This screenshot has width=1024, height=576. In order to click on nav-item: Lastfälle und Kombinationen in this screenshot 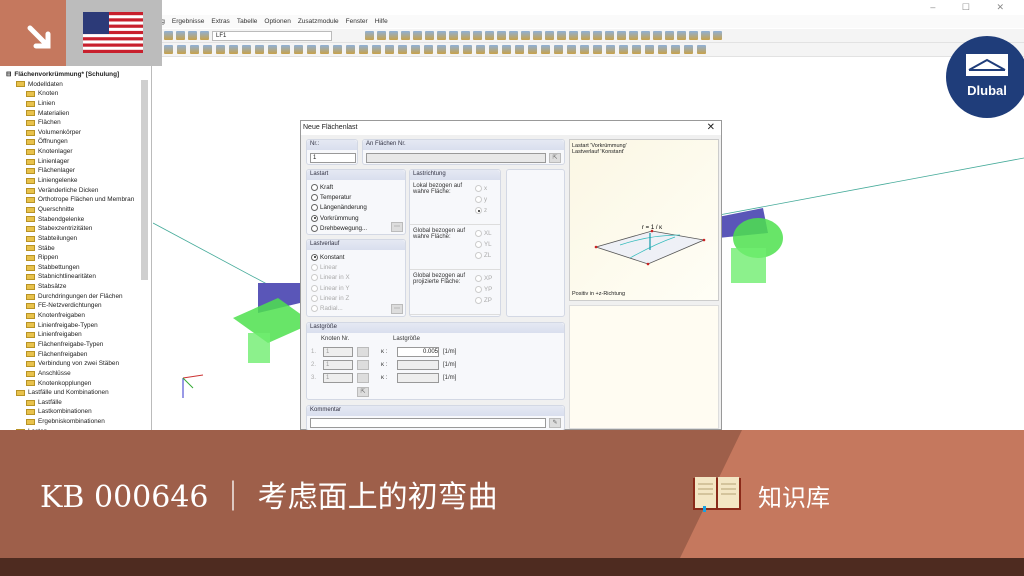, I will do `click(78, 393)`.